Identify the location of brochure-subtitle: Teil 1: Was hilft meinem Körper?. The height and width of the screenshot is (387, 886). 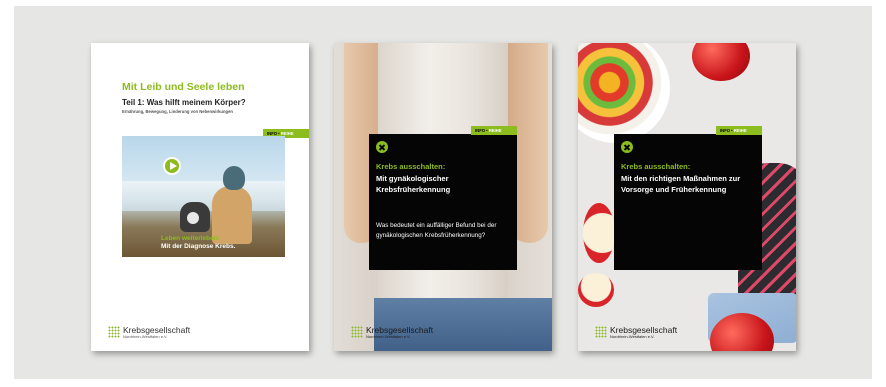
(184, 102).